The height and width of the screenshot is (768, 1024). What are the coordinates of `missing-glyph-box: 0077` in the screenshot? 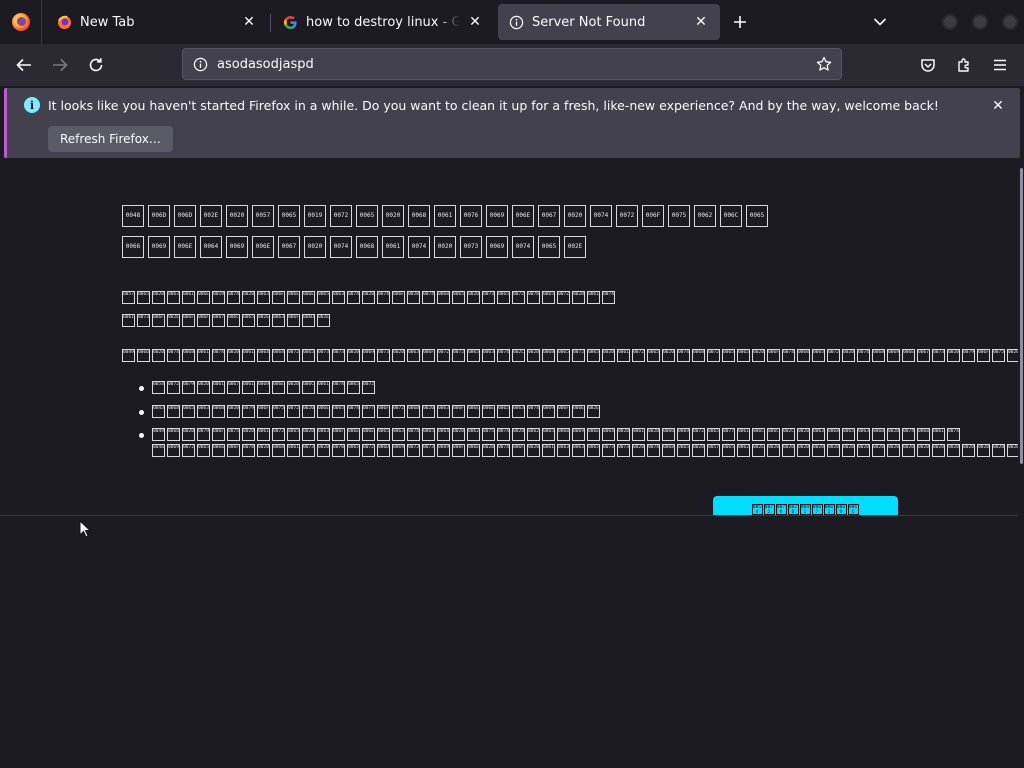 It's located at (368, 411).